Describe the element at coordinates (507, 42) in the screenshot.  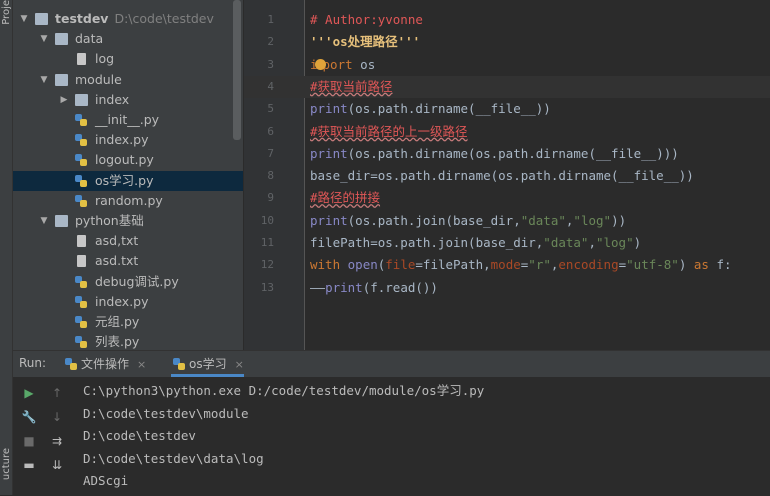
I see `code-line: 2 '''os处理路径'''` at that location.